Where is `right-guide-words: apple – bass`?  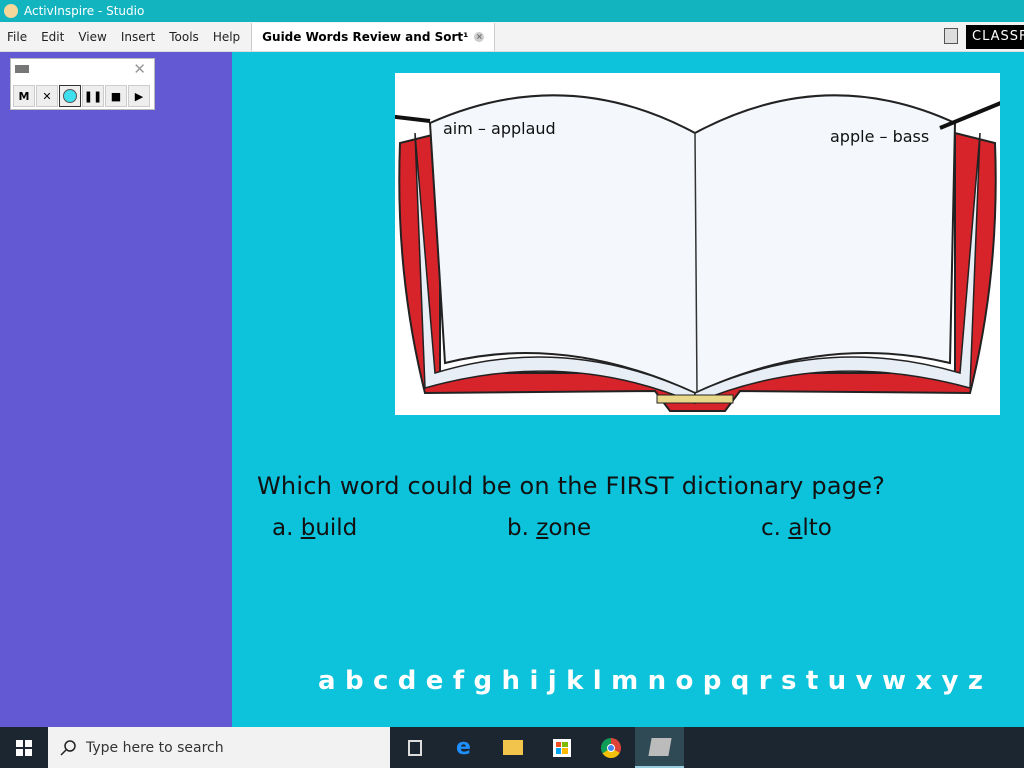 right-guide-words: apple – bass is located at coordinates (880, 136).